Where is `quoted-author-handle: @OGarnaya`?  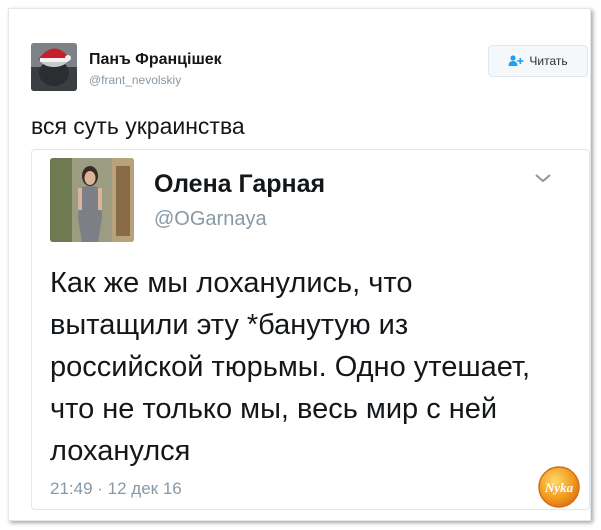
quoted-author-handle: @OGarnaya is located at coordinates (210, 219).